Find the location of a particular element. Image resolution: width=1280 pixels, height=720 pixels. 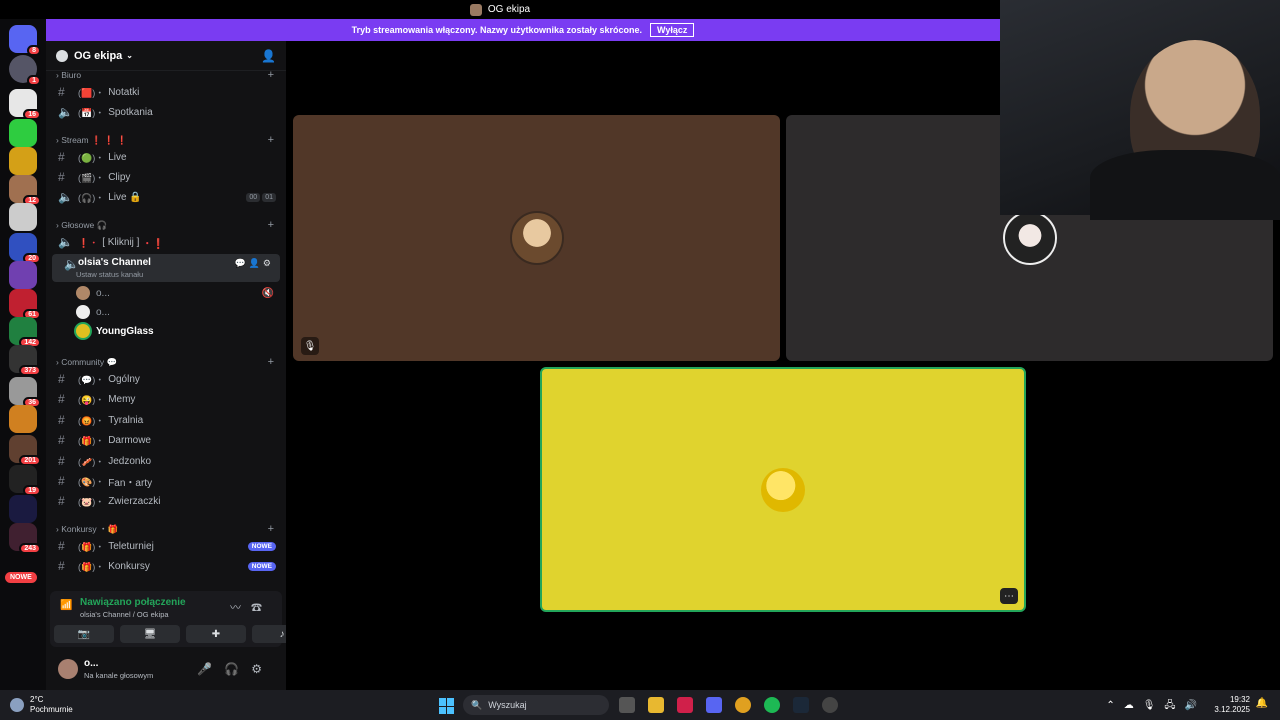

channel-konkursy: # (🎁)・ Konkursy NOWE is located at coordinates (166, 566).